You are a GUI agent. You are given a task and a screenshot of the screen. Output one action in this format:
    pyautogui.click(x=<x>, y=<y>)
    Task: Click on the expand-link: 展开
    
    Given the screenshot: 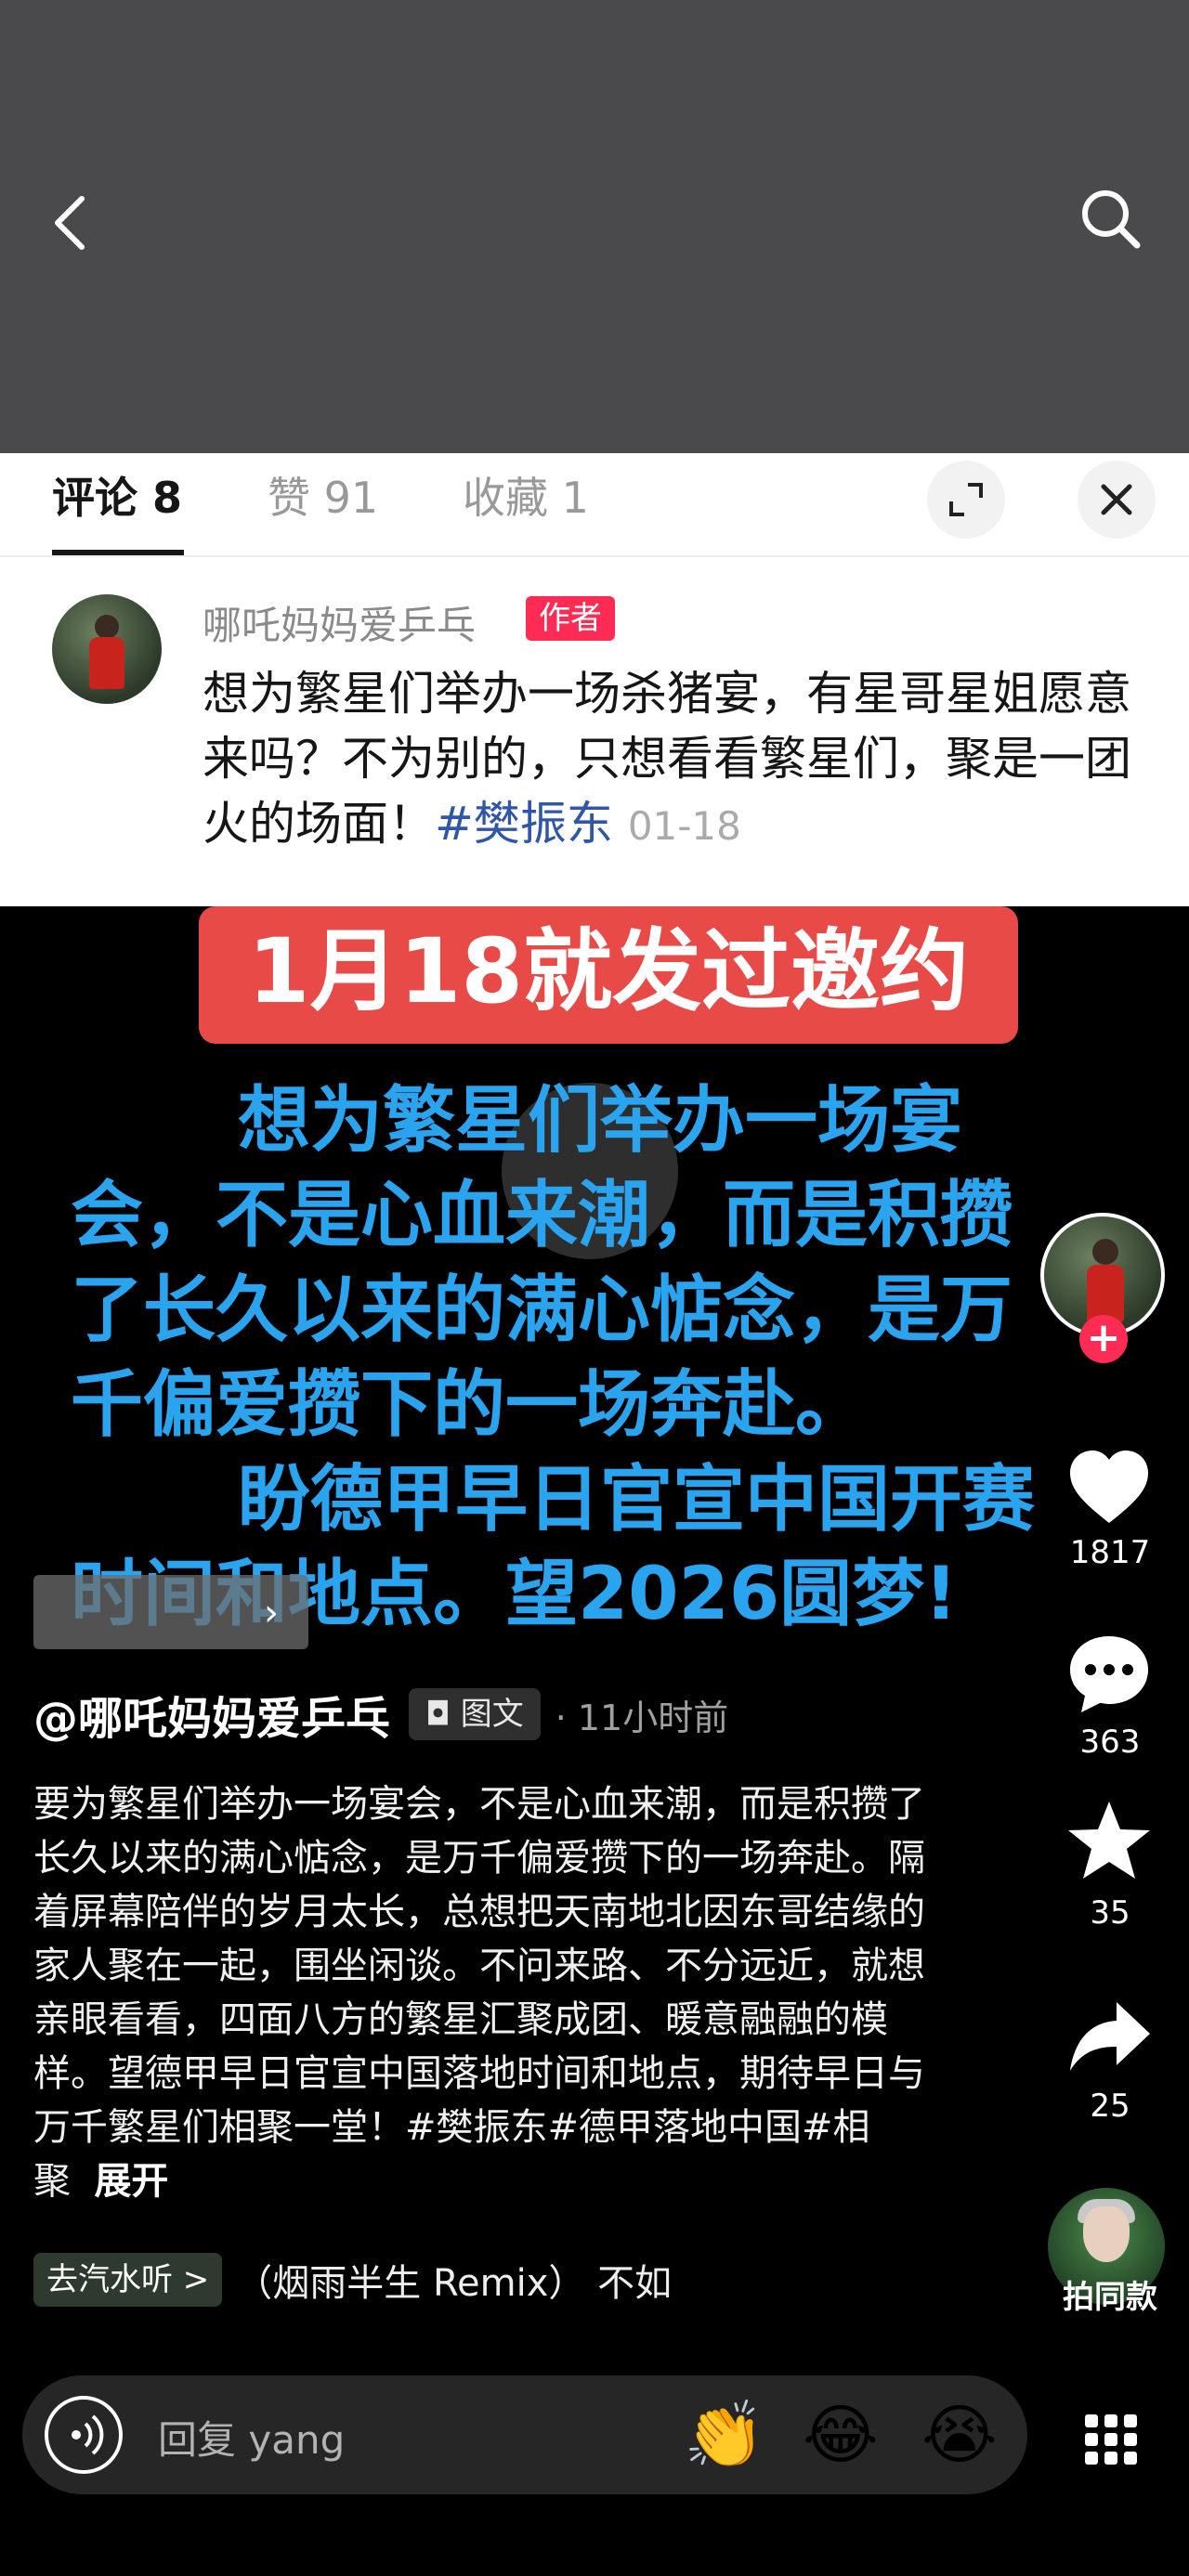 What is the action you would take?
    pyautogui.click(x=131, y=2181)
    